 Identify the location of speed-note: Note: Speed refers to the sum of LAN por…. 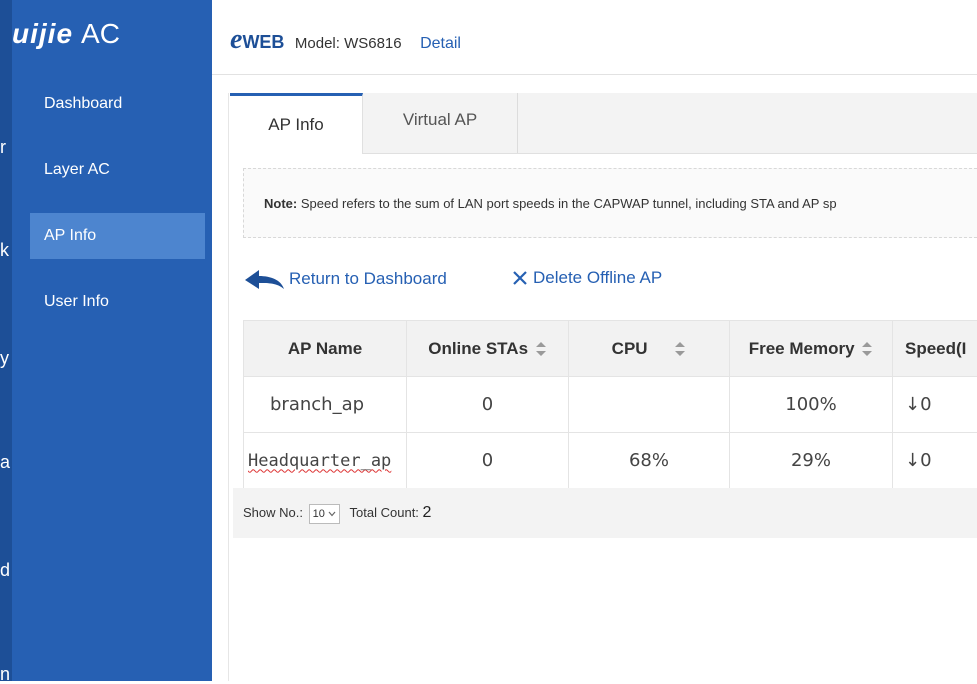
(610, 203).